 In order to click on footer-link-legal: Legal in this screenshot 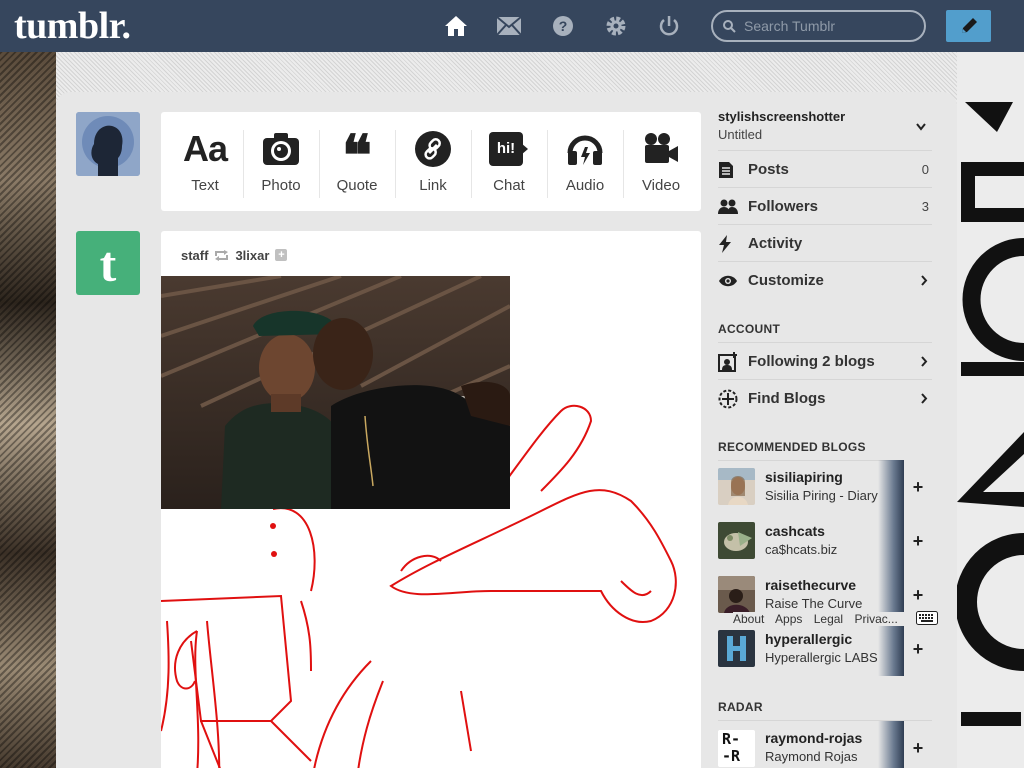, I will do `click(828, 619)`.